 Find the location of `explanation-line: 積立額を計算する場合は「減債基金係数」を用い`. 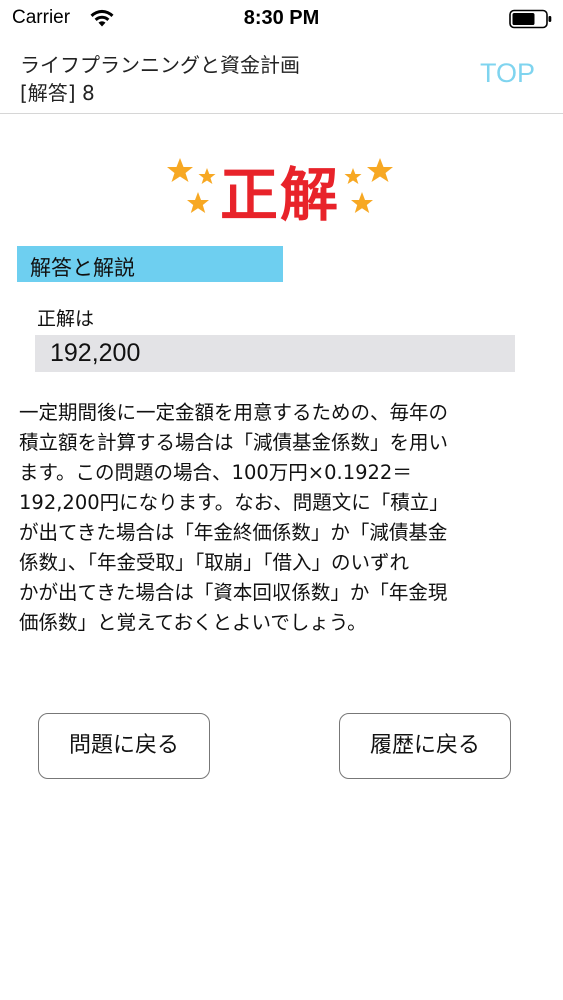

explanation-line: 積立額を計算する場合は「減債基金係数」を用い is located at coordinates (234, 442).